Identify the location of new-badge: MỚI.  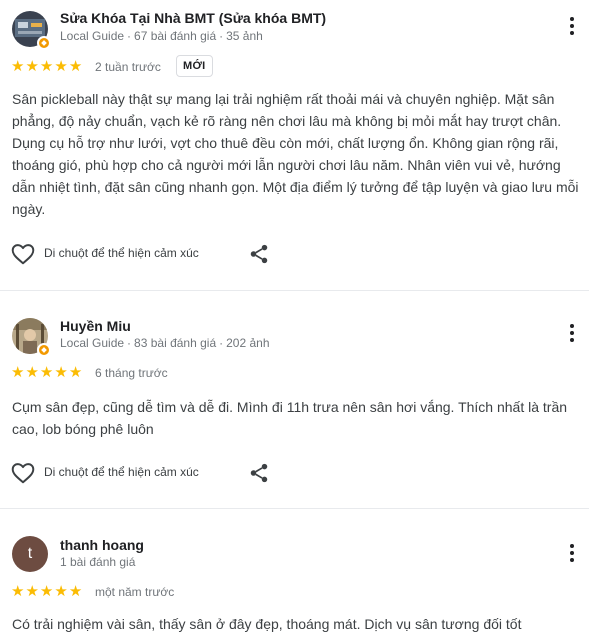
(194, 66).